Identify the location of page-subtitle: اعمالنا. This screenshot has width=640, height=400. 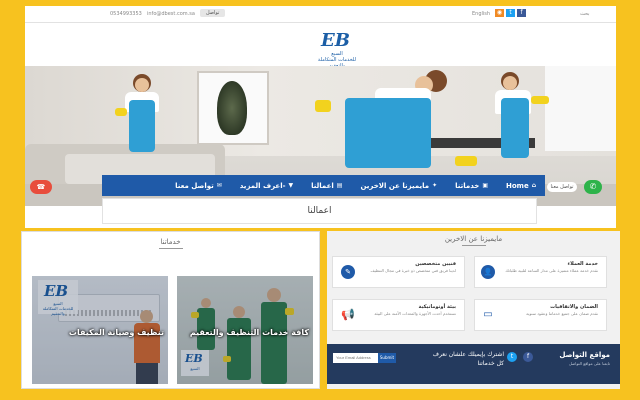
(319, 211).